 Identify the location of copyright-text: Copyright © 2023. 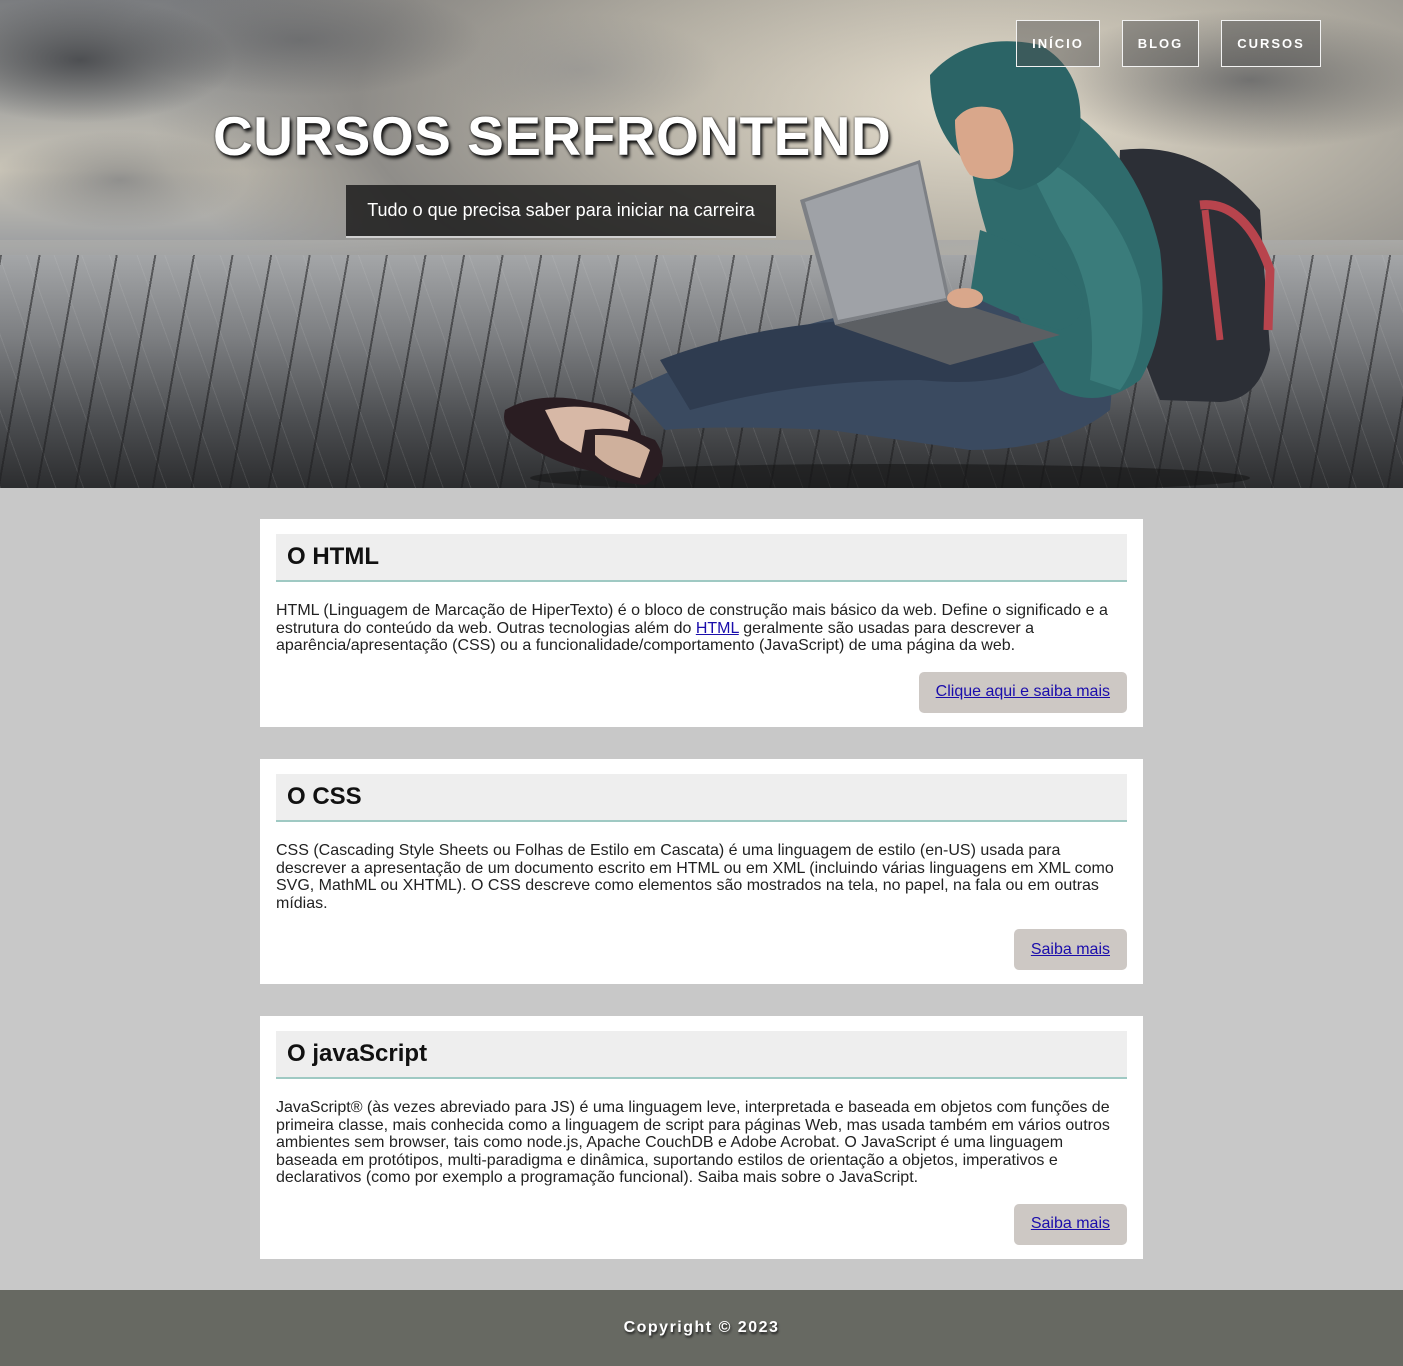
(701, 1327).